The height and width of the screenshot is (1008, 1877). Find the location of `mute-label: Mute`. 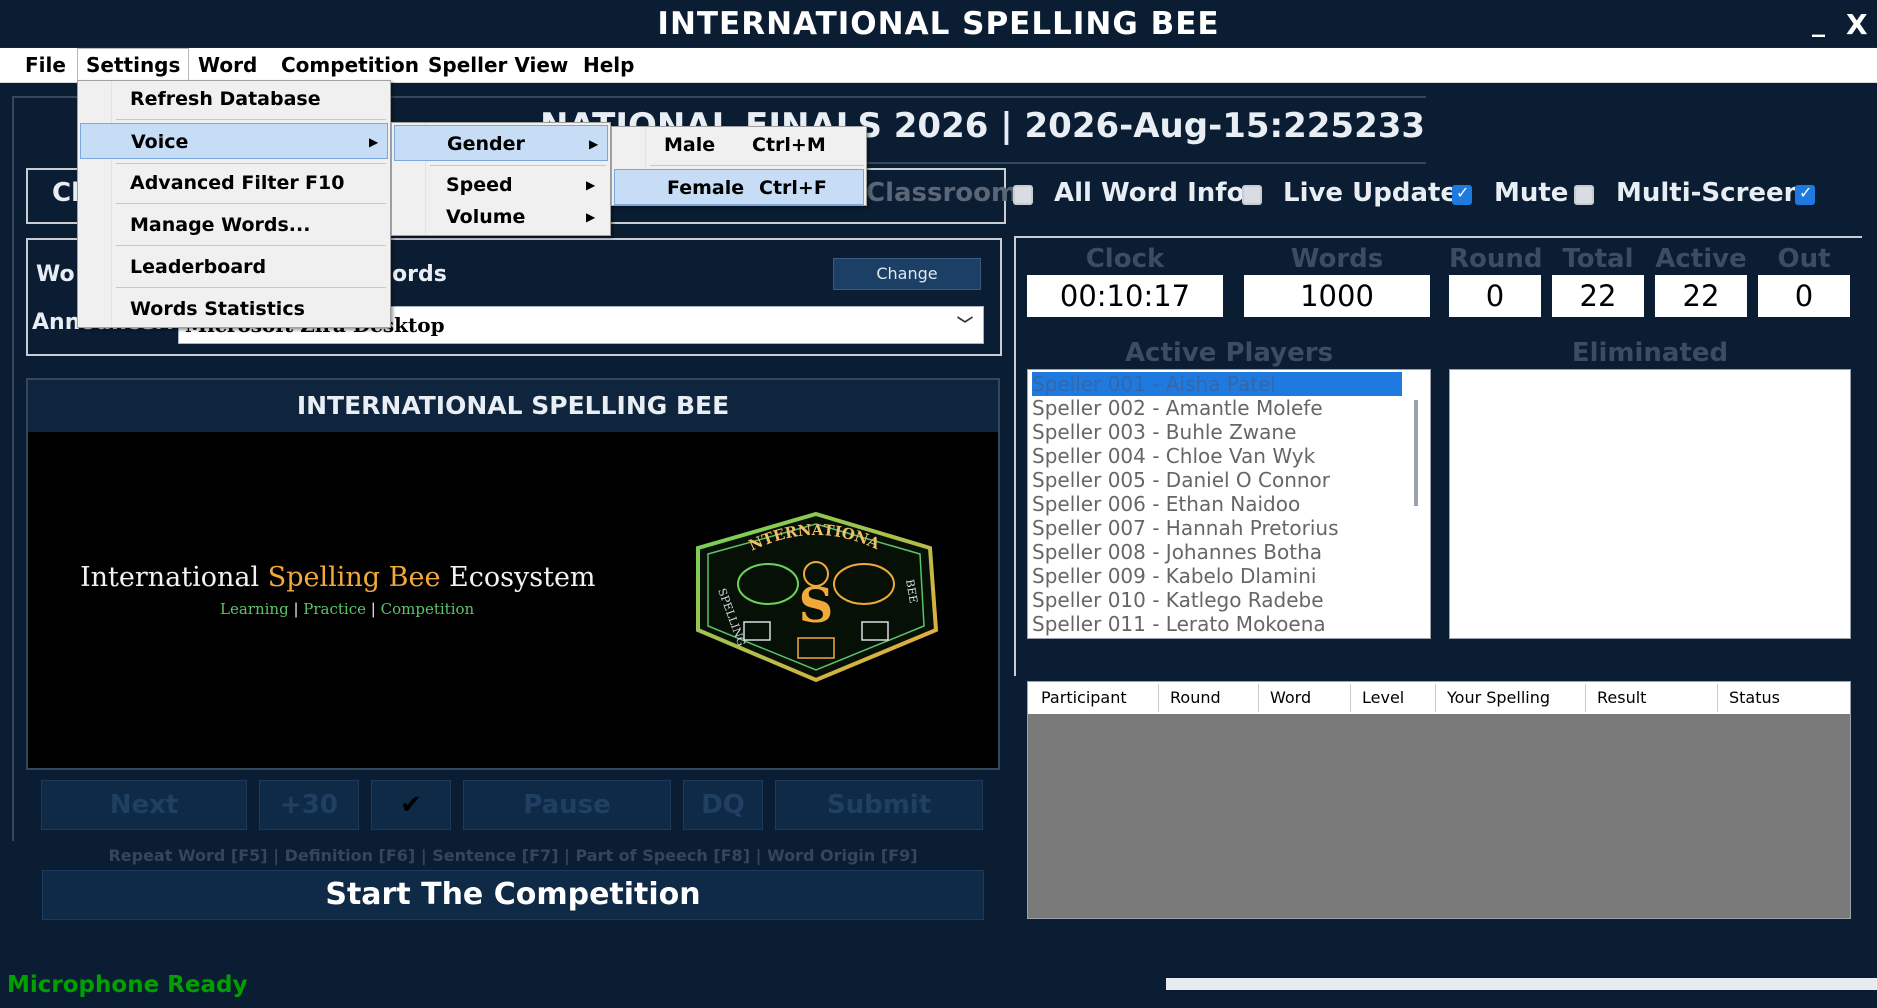

mute-label: Mute is located at coordinates (1531, 193).